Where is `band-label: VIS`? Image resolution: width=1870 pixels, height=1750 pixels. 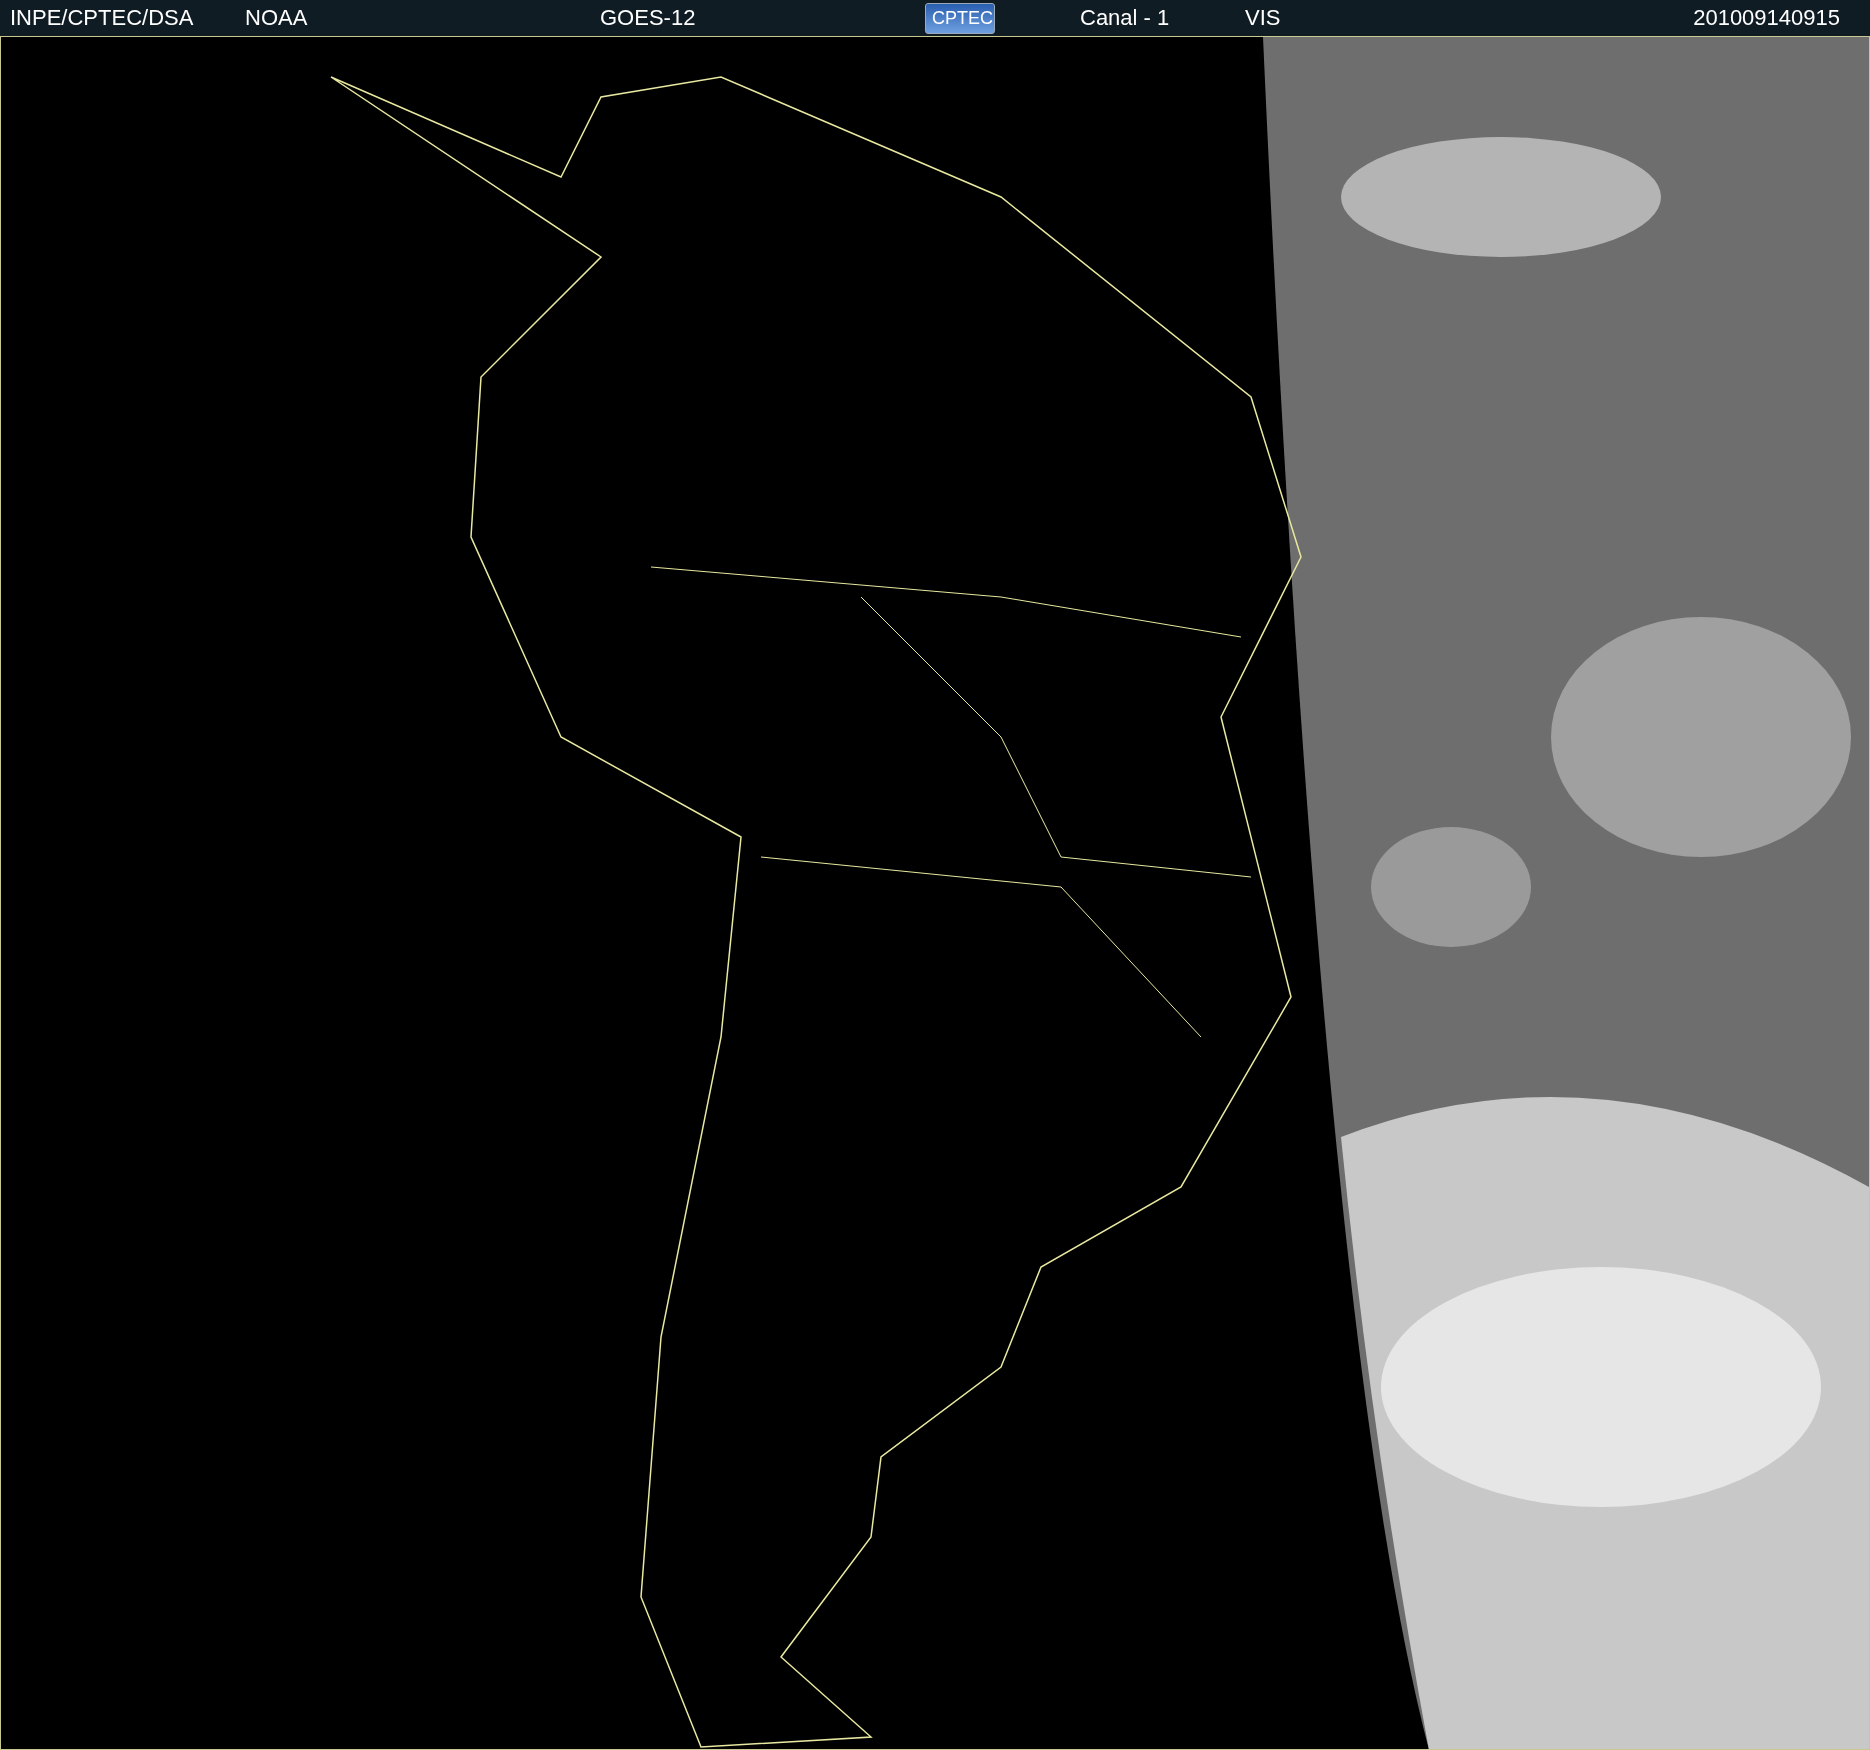 band-label: VIS is located at coordinates (1263, 18).